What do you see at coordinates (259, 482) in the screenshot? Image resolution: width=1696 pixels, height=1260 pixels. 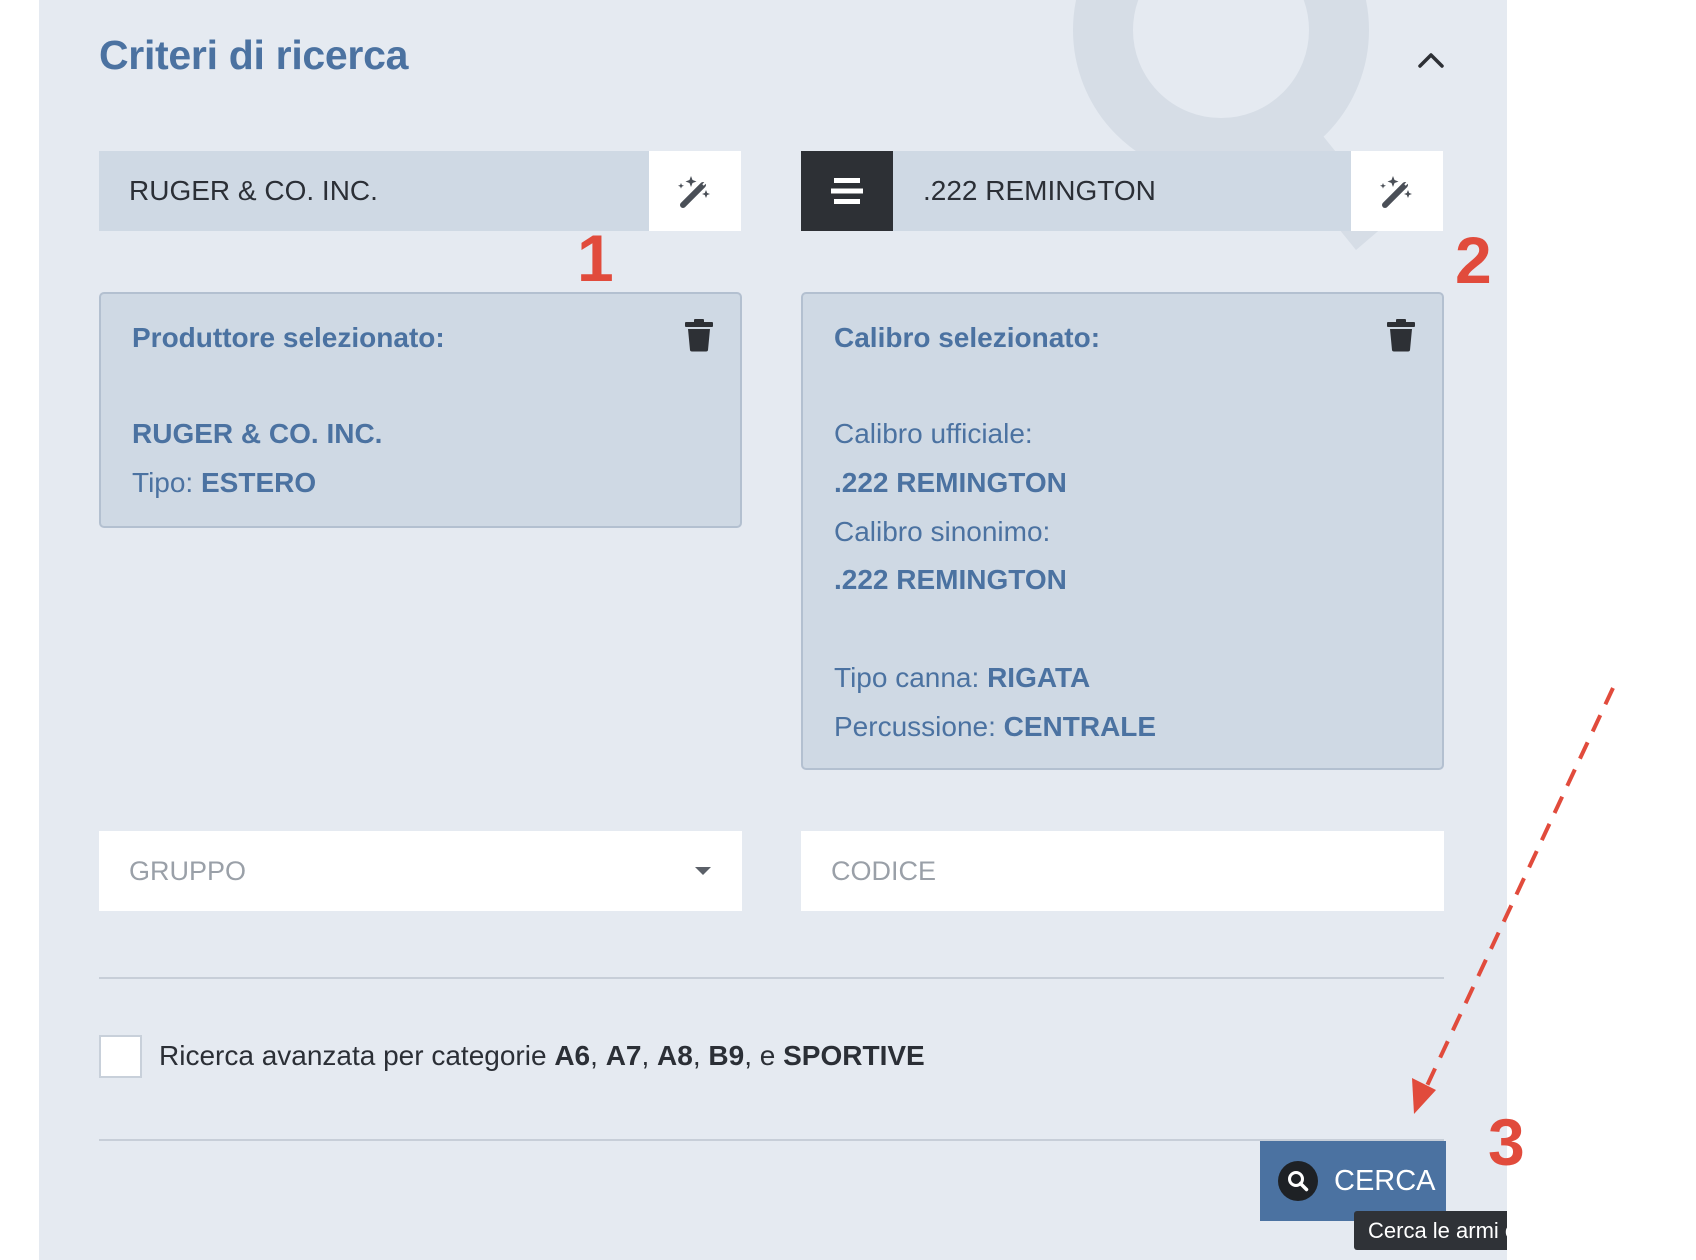 I see `manufacturer-type-value: ESTERO` at bounding box center [259, 482].